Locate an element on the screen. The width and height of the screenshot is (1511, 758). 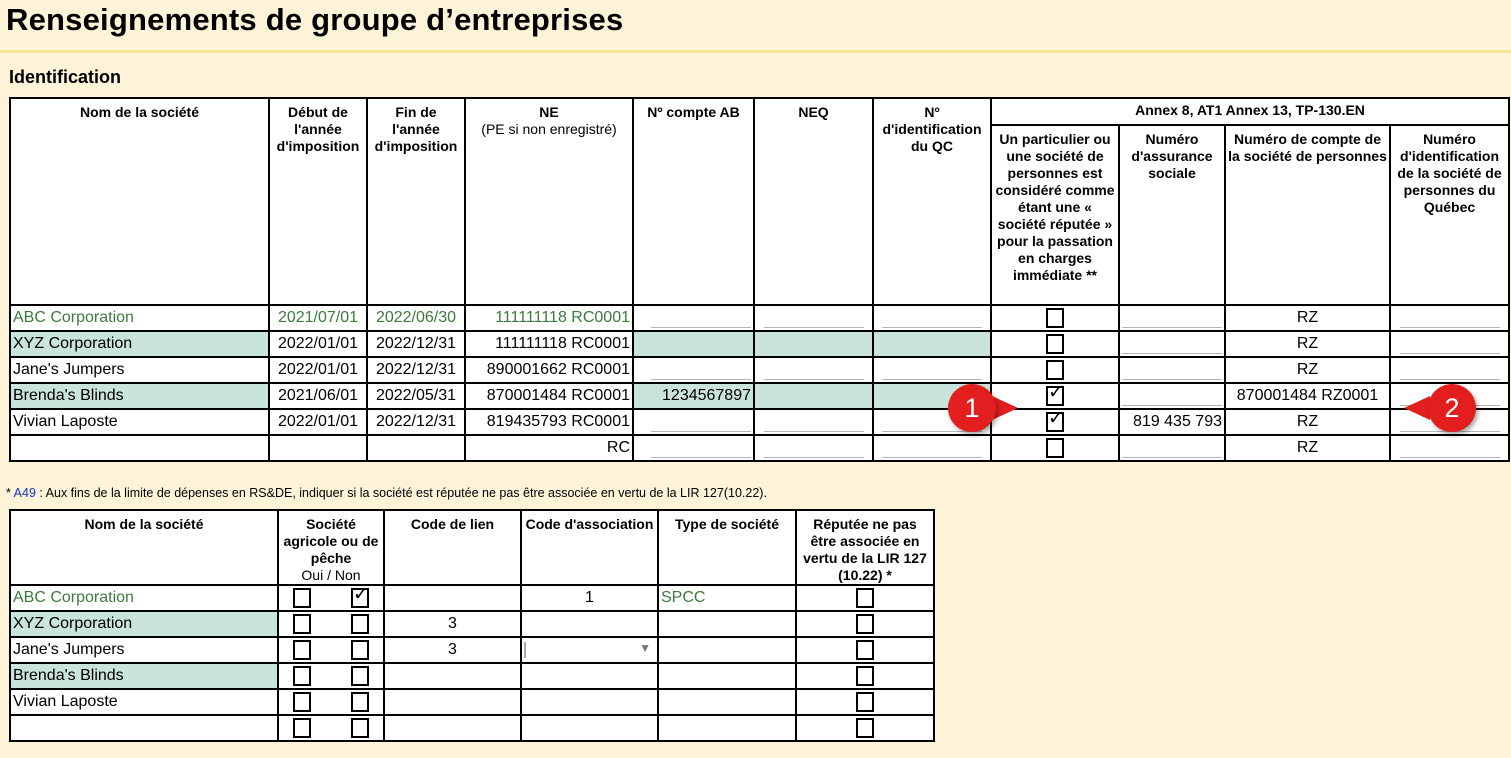
tax-year-end-cell: 2022/06/30 is located at coordinates (416, 318).